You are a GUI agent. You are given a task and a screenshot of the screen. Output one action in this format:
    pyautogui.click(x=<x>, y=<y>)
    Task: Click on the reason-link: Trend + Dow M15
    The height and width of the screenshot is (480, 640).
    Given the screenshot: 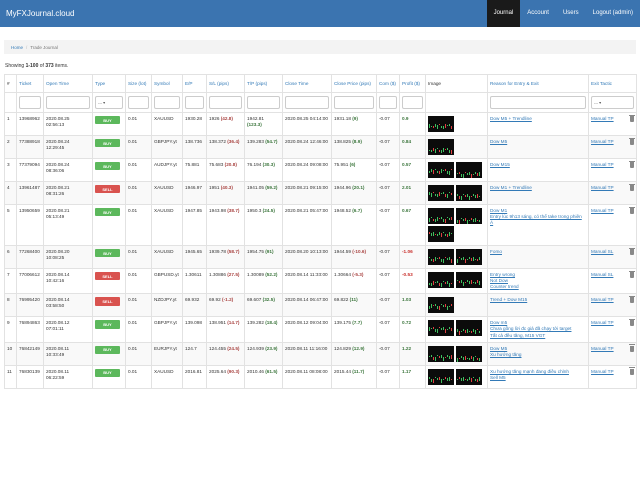 What is the action you would take?
    pyautogui.click(x=538, y=300)
    